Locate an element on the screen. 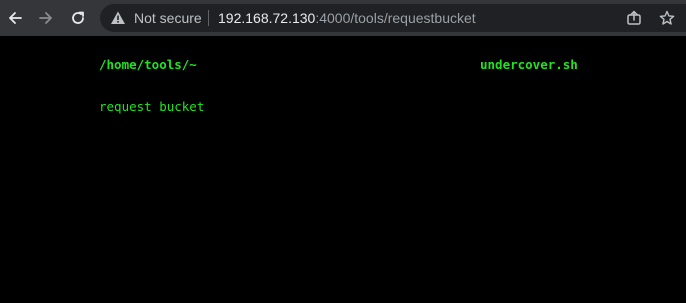  url-path: :4000/tools/requestbucket is located at coordinates (395, 18).